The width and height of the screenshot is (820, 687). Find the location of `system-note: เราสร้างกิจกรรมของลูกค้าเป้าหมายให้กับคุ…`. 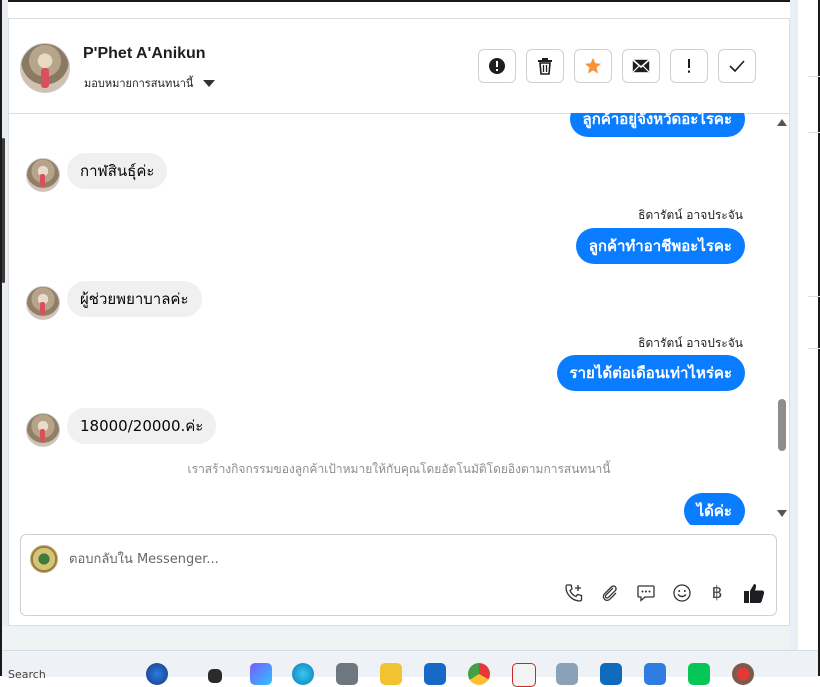

system-note: เราสร้างกิจกรรมของลูกค้าเป้าหมายให้กับคุ… is located at coordinates (399, 469).